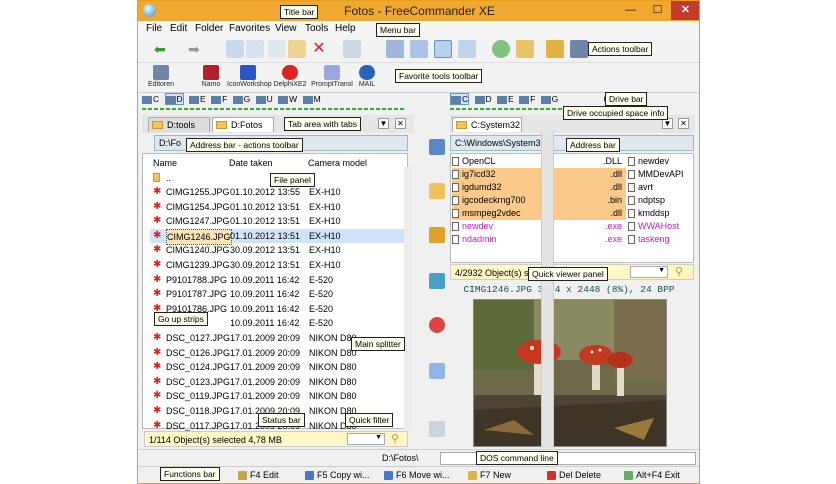 This screenshot has height=484, width=836. I want to click on table-row: ✱ DSC_0123.JPG 17.01.2009 20:09 NIKON D80, so click(277, 382).